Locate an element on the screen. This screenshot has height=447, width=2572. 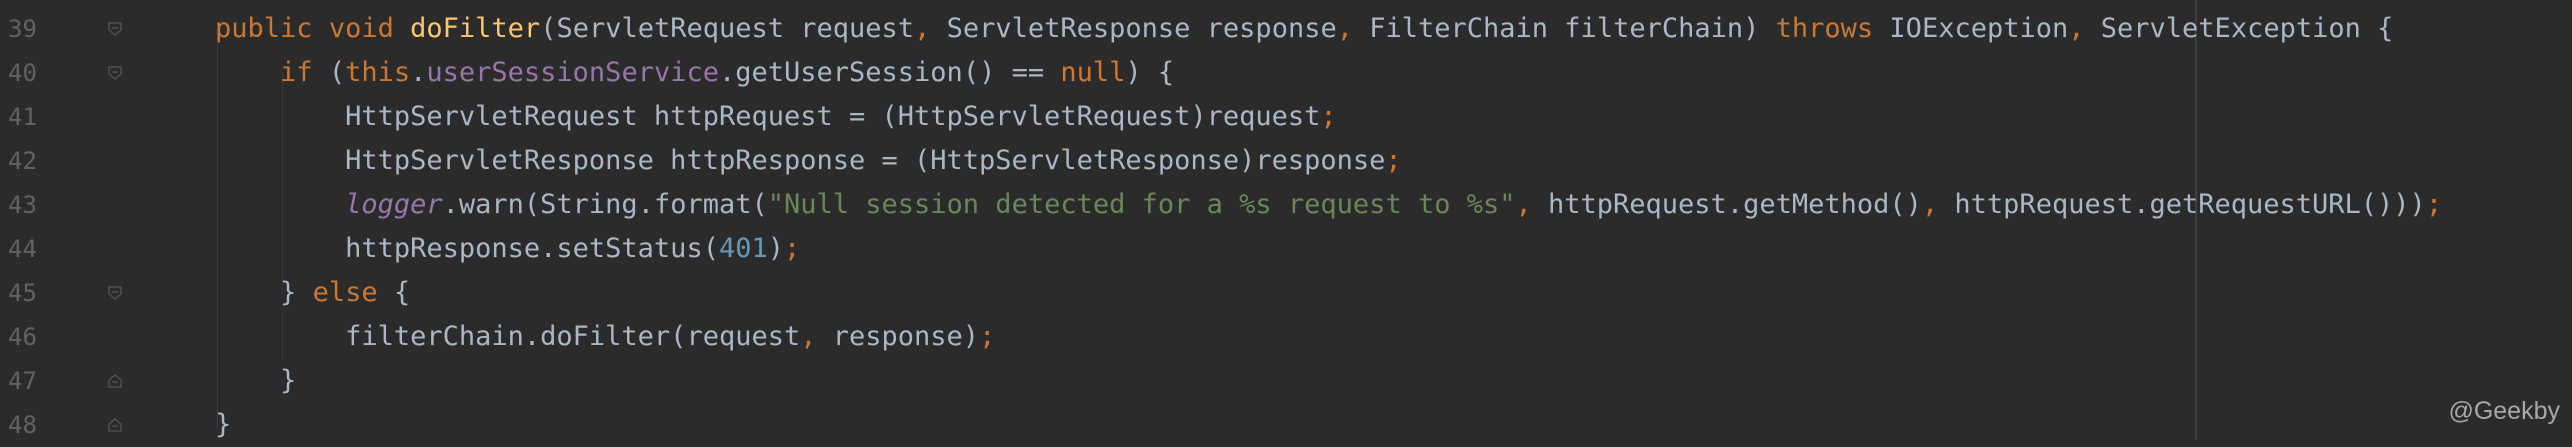
watermark-label: @Geekby is located at coordinates (2504, 411).